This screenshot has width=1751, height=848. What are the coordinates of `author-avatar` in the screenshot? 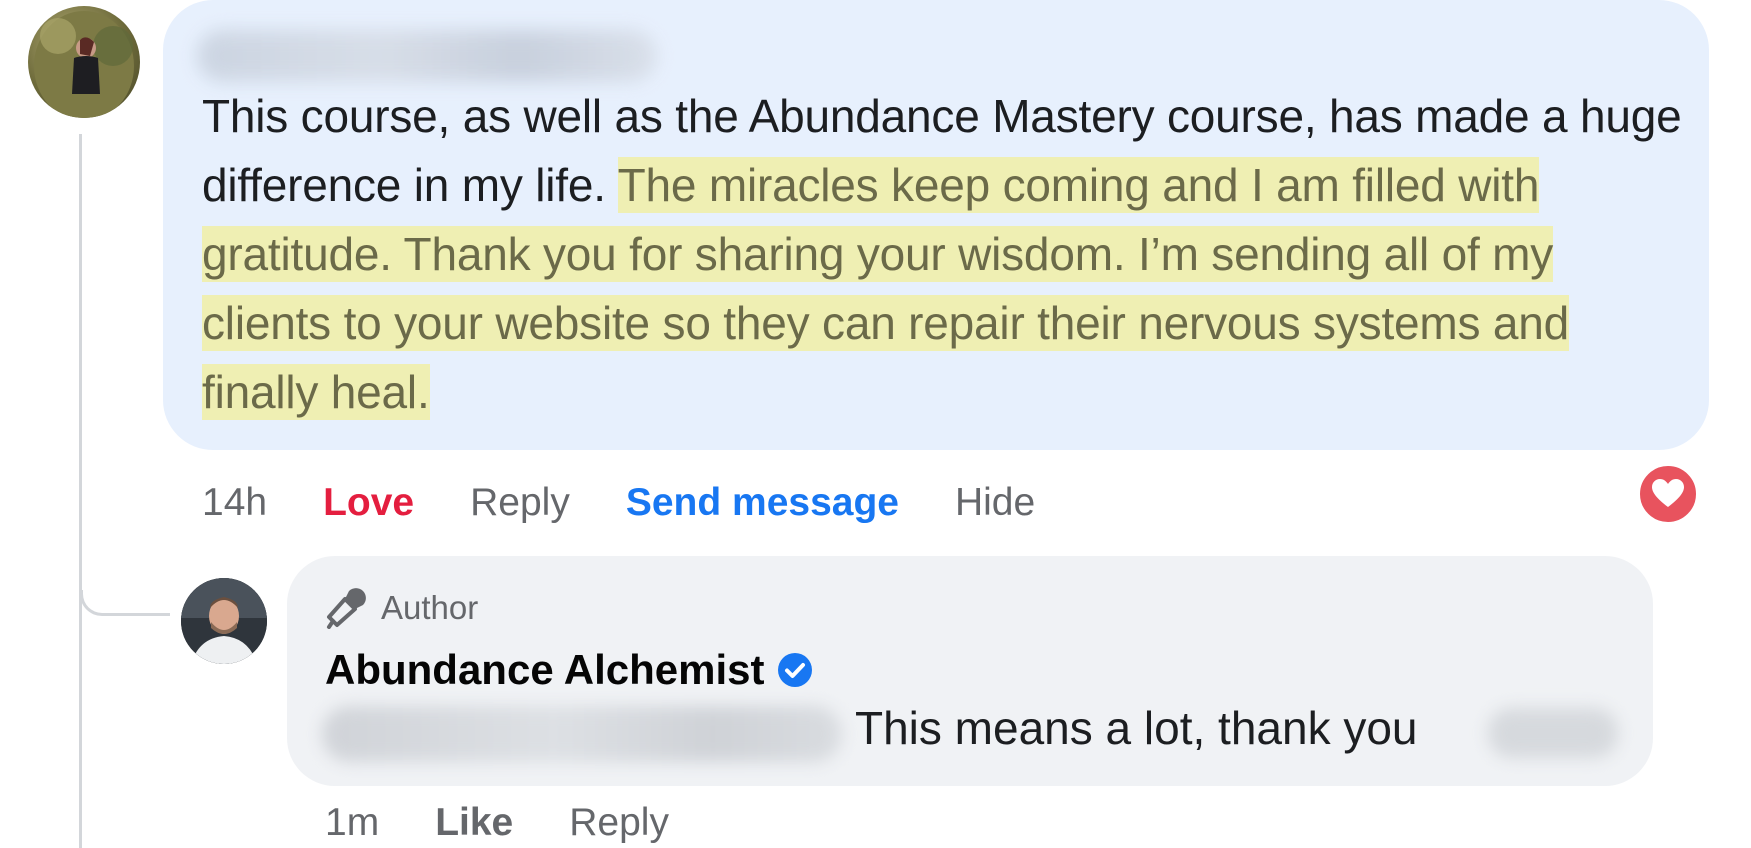 It's located at (224, 621).